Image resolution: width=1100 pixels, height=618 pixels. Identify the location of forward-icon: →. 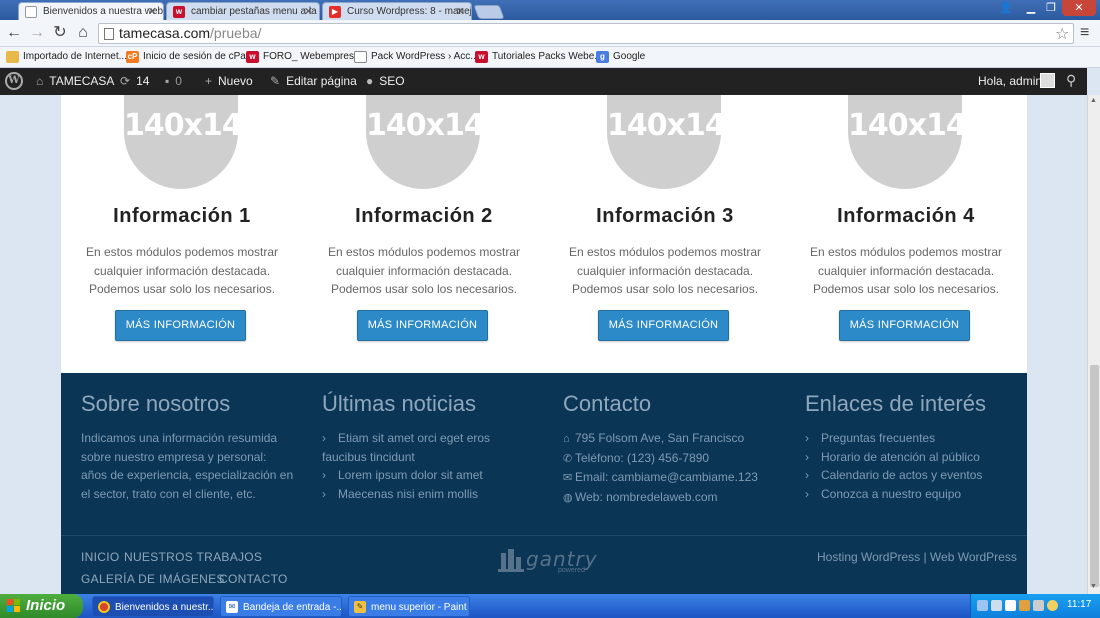
(37, 33).